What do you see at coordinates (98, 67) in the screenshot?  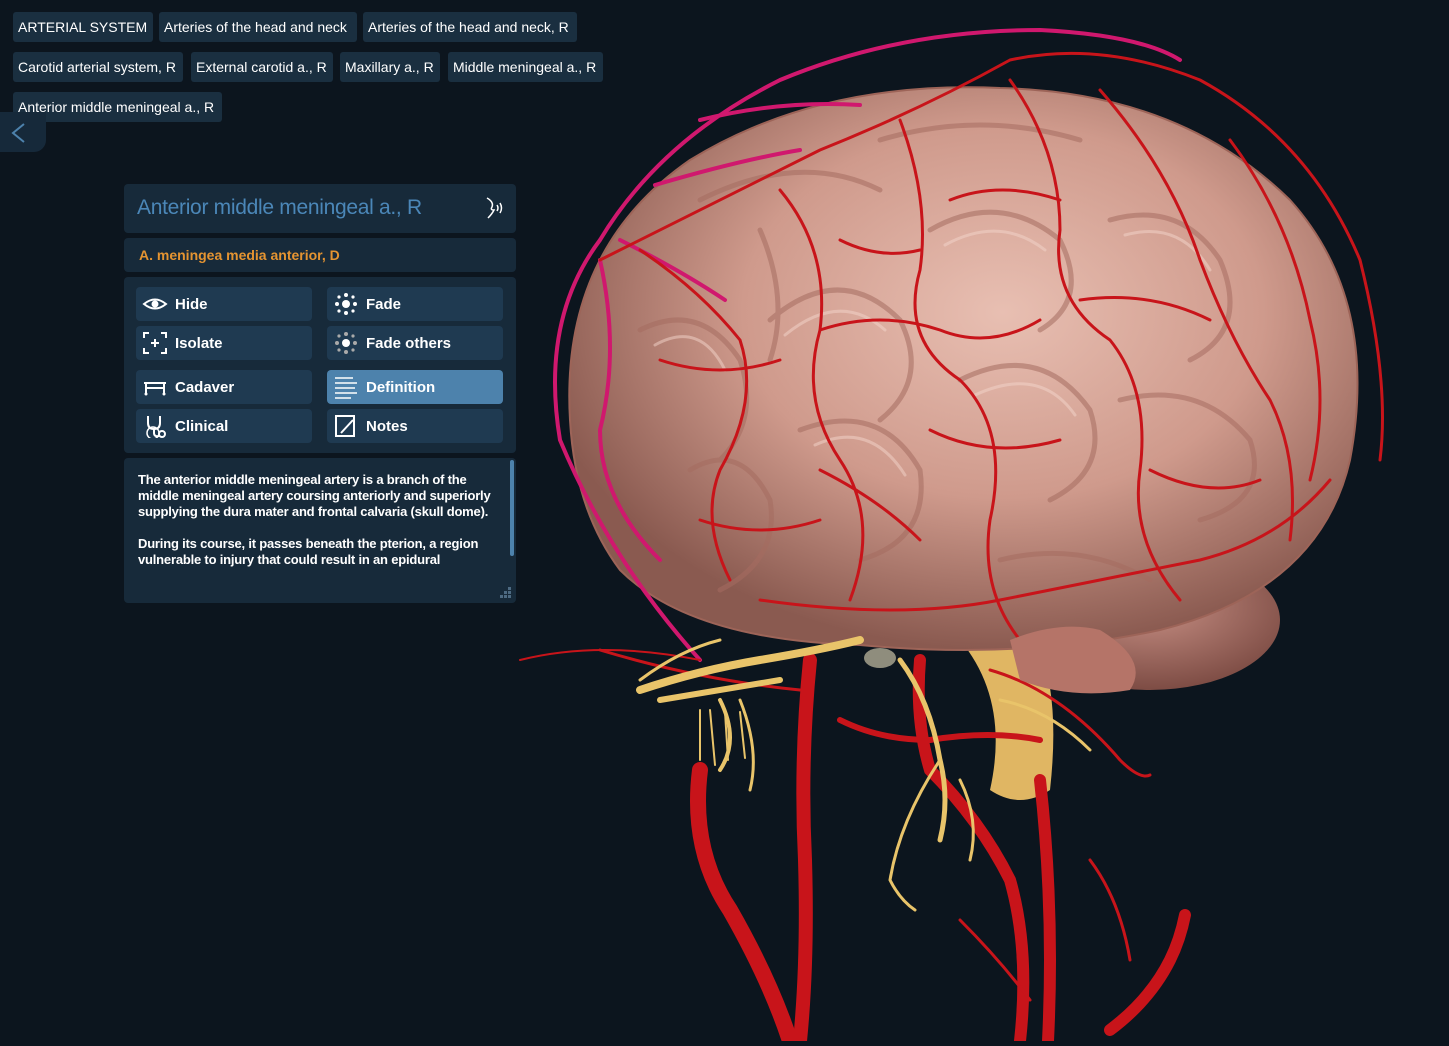 I see `breadcrumb-item-carotid-system: Carotid arterial system, R` at bounding box center [98, 67].